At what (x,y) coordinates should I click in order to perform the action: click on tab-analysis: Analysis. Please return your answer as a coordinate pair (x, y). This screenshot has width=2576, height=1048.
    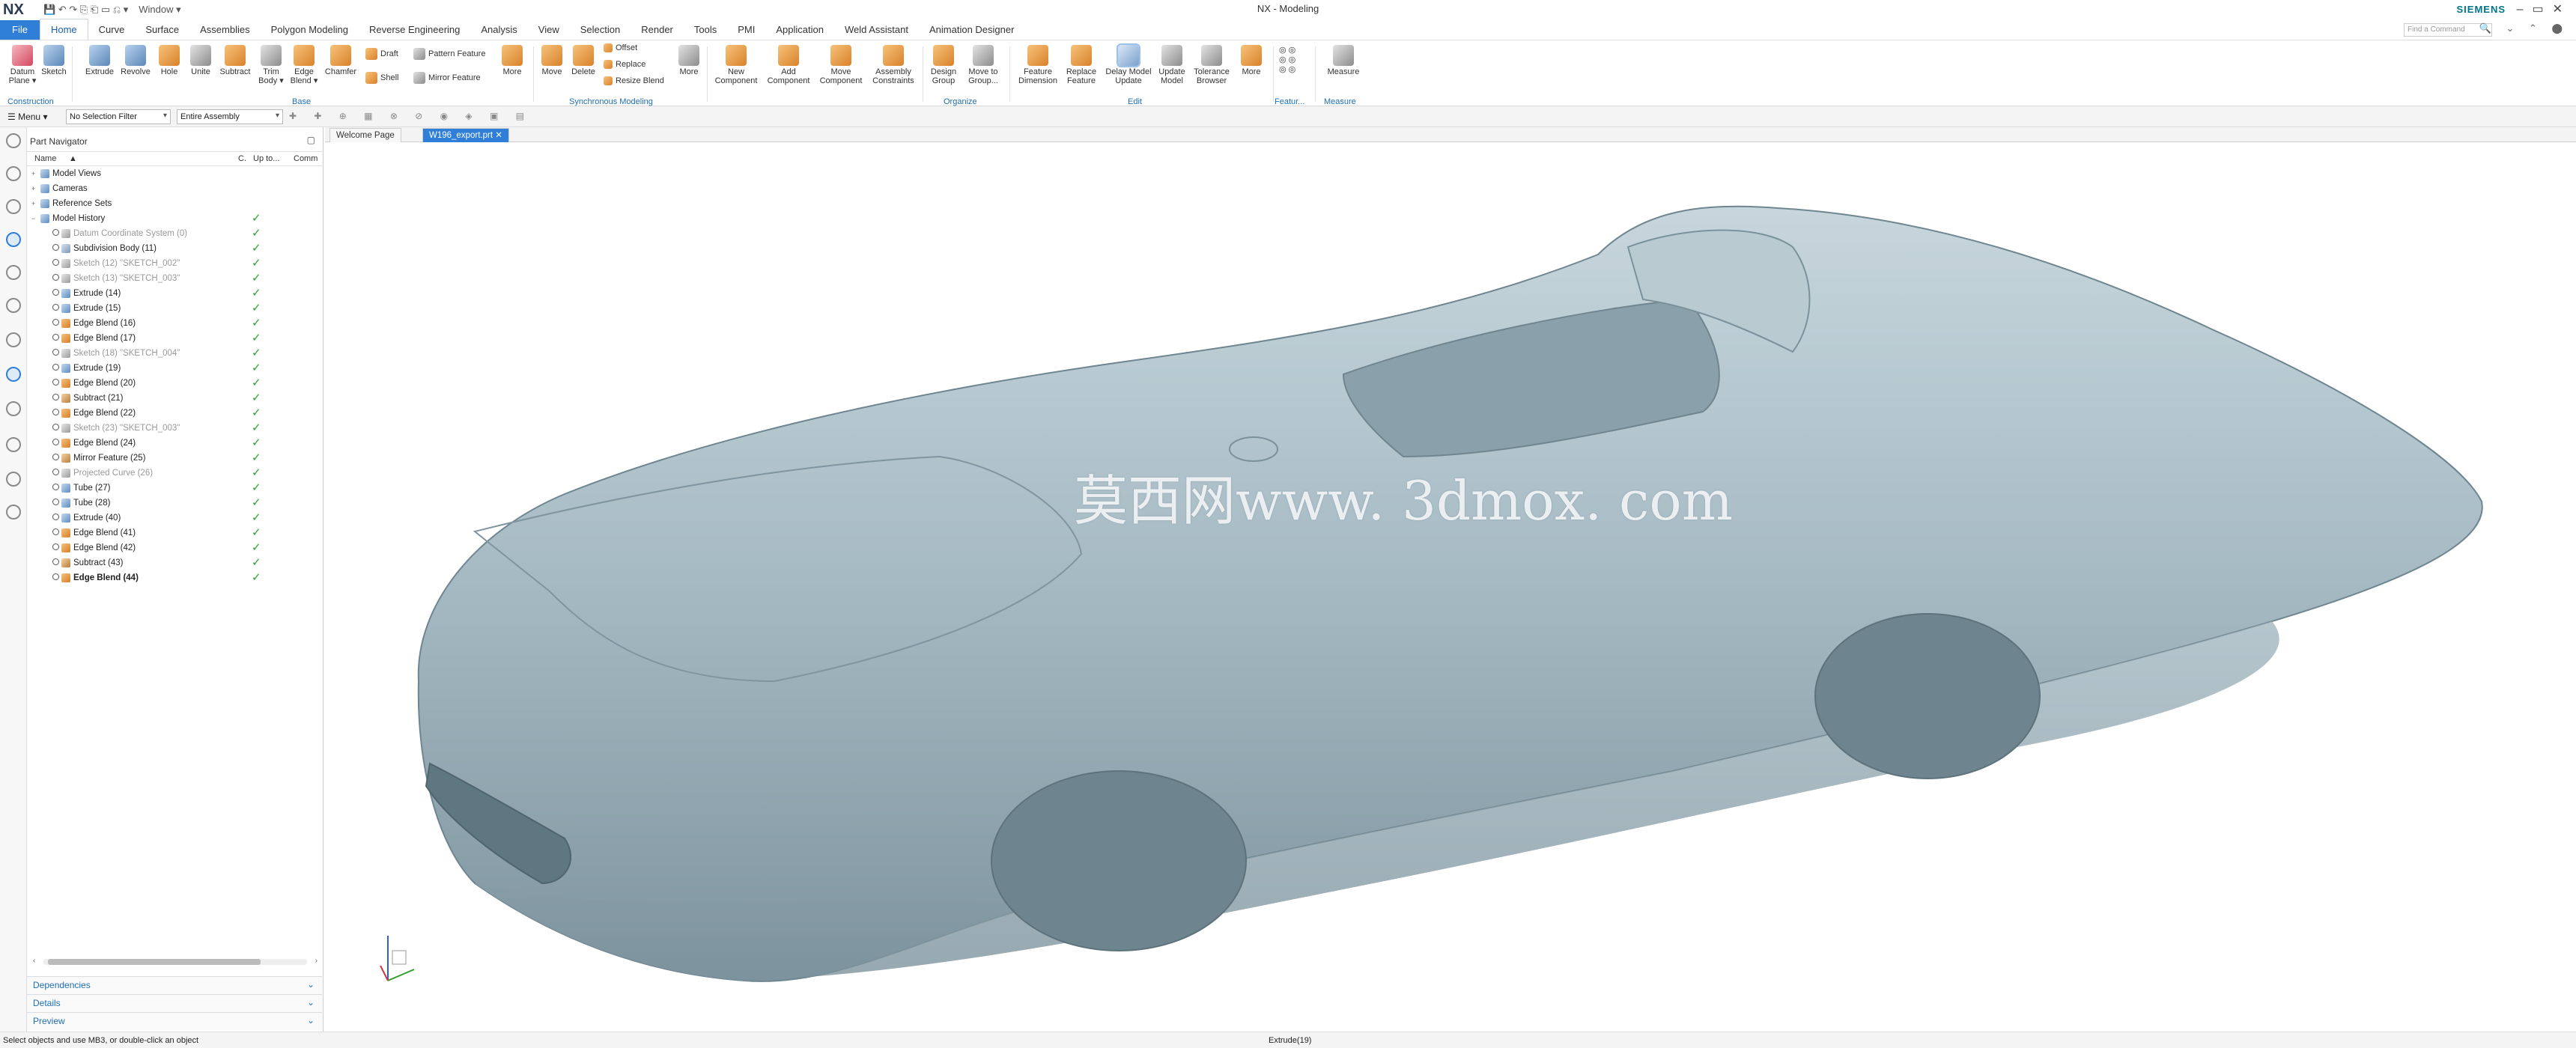
    Looking at the image, I should click on (498, 30).